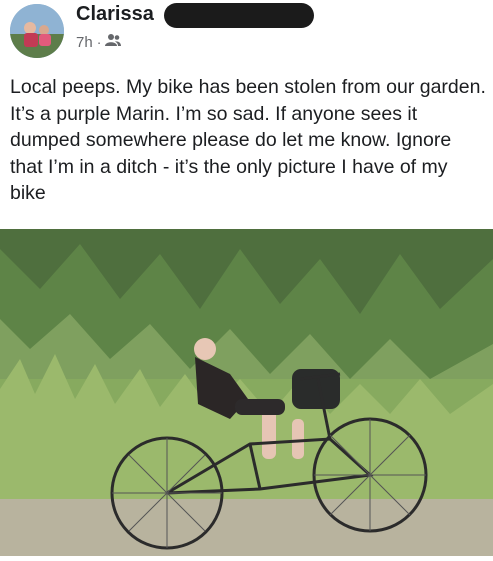 This screenshot has height=561, width=493. What do you see at coordinates (113, 42) in the screenshot?
I see `friends-icon` at bounding box center [113, 42].